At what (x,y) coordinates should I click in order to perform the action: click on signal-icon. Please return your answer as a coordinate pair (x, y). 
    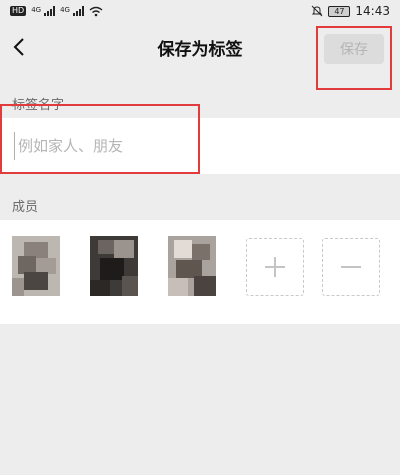
    Looking at the image, I should click on (50, 11).